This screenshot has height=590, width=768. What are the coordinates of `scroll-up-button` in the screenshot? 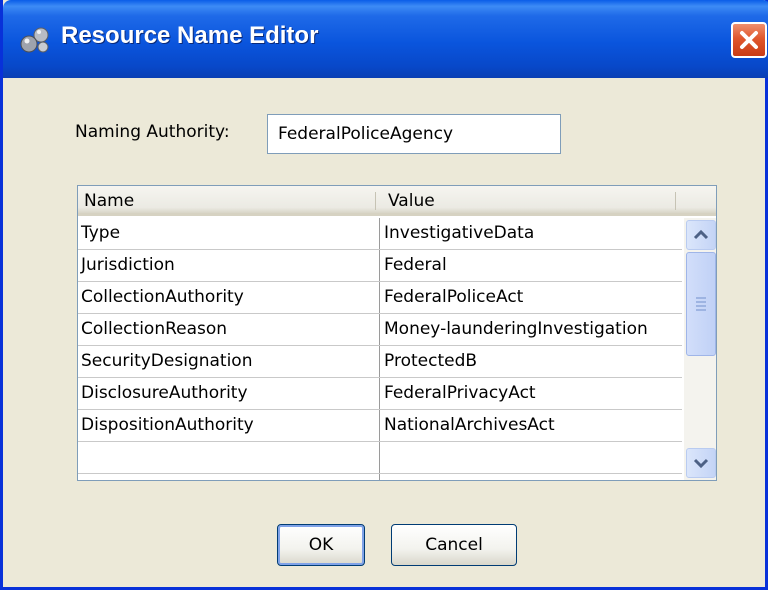 It's located at (701, 235).